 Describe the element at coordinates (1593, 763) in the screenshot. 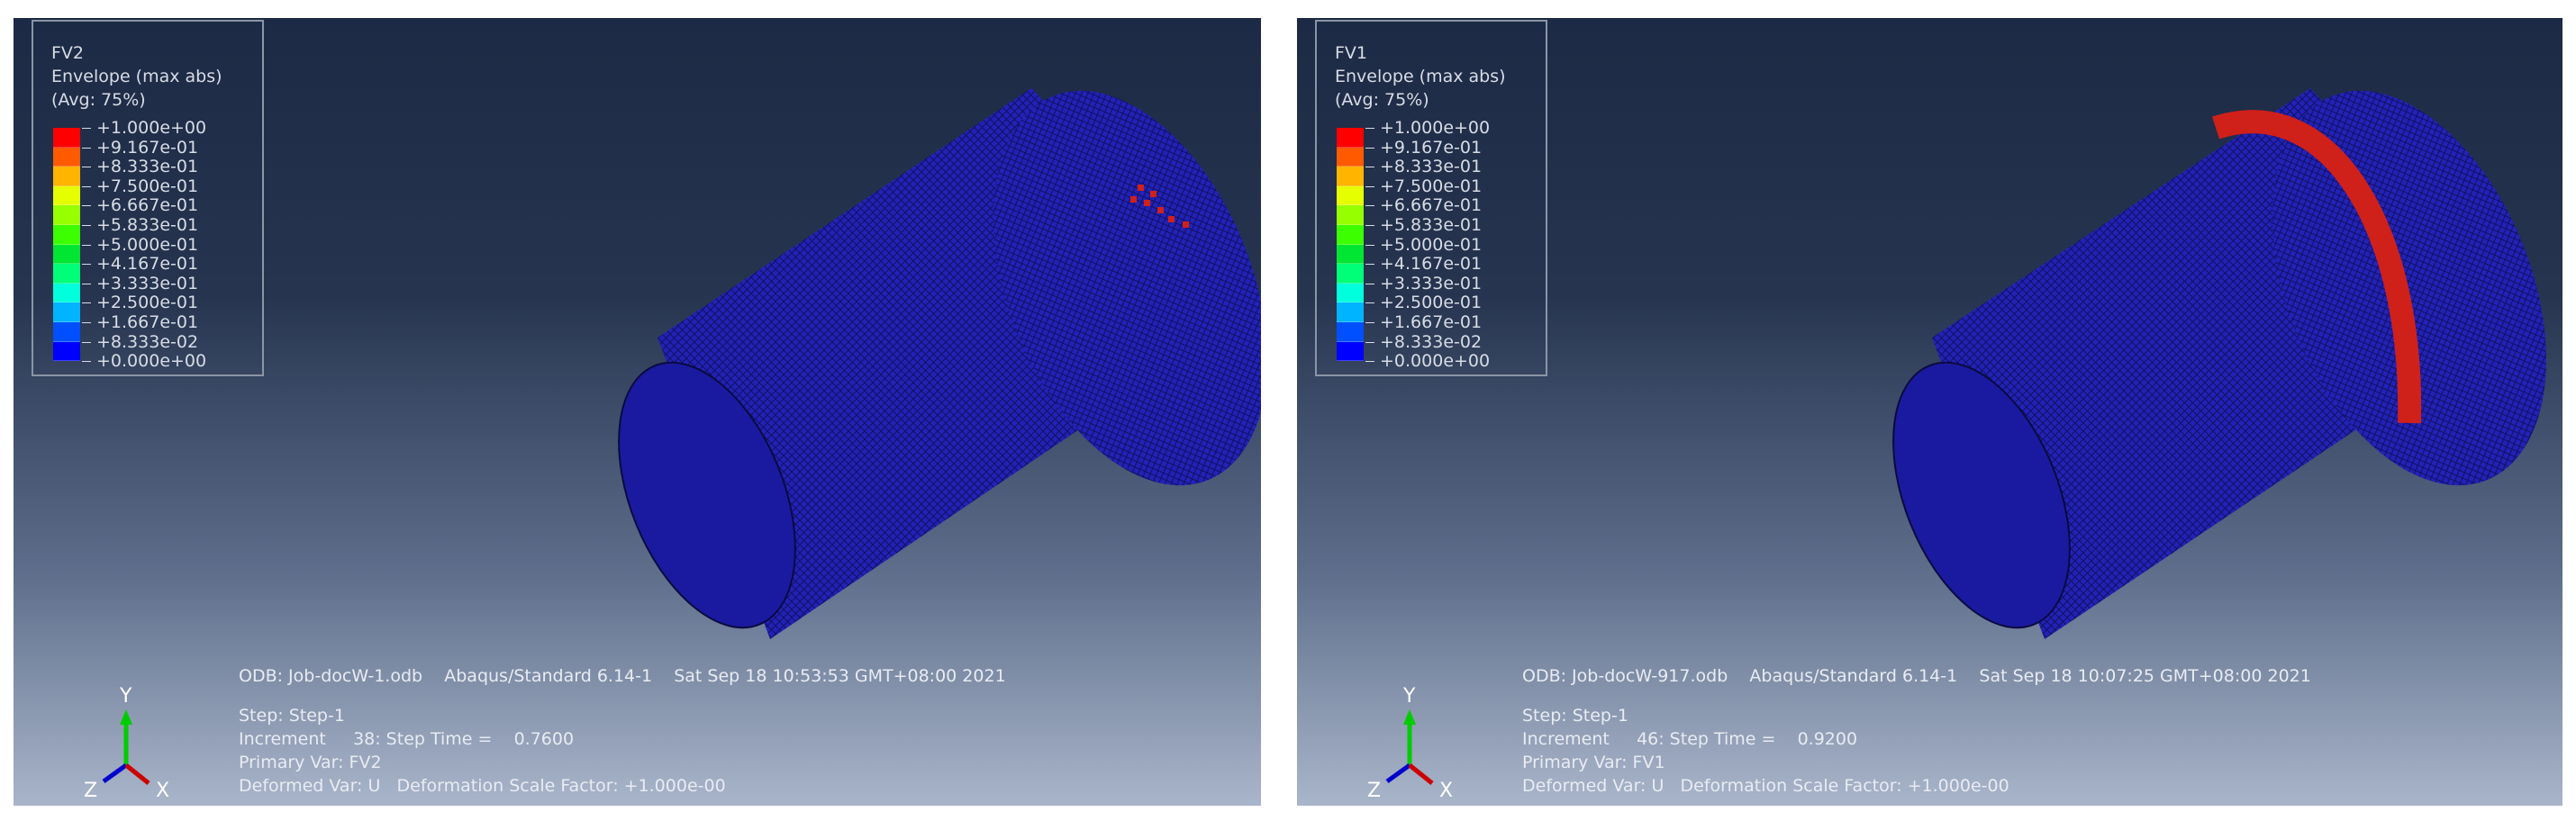

I see `primary-var: Primary Var: FV1` at that location.